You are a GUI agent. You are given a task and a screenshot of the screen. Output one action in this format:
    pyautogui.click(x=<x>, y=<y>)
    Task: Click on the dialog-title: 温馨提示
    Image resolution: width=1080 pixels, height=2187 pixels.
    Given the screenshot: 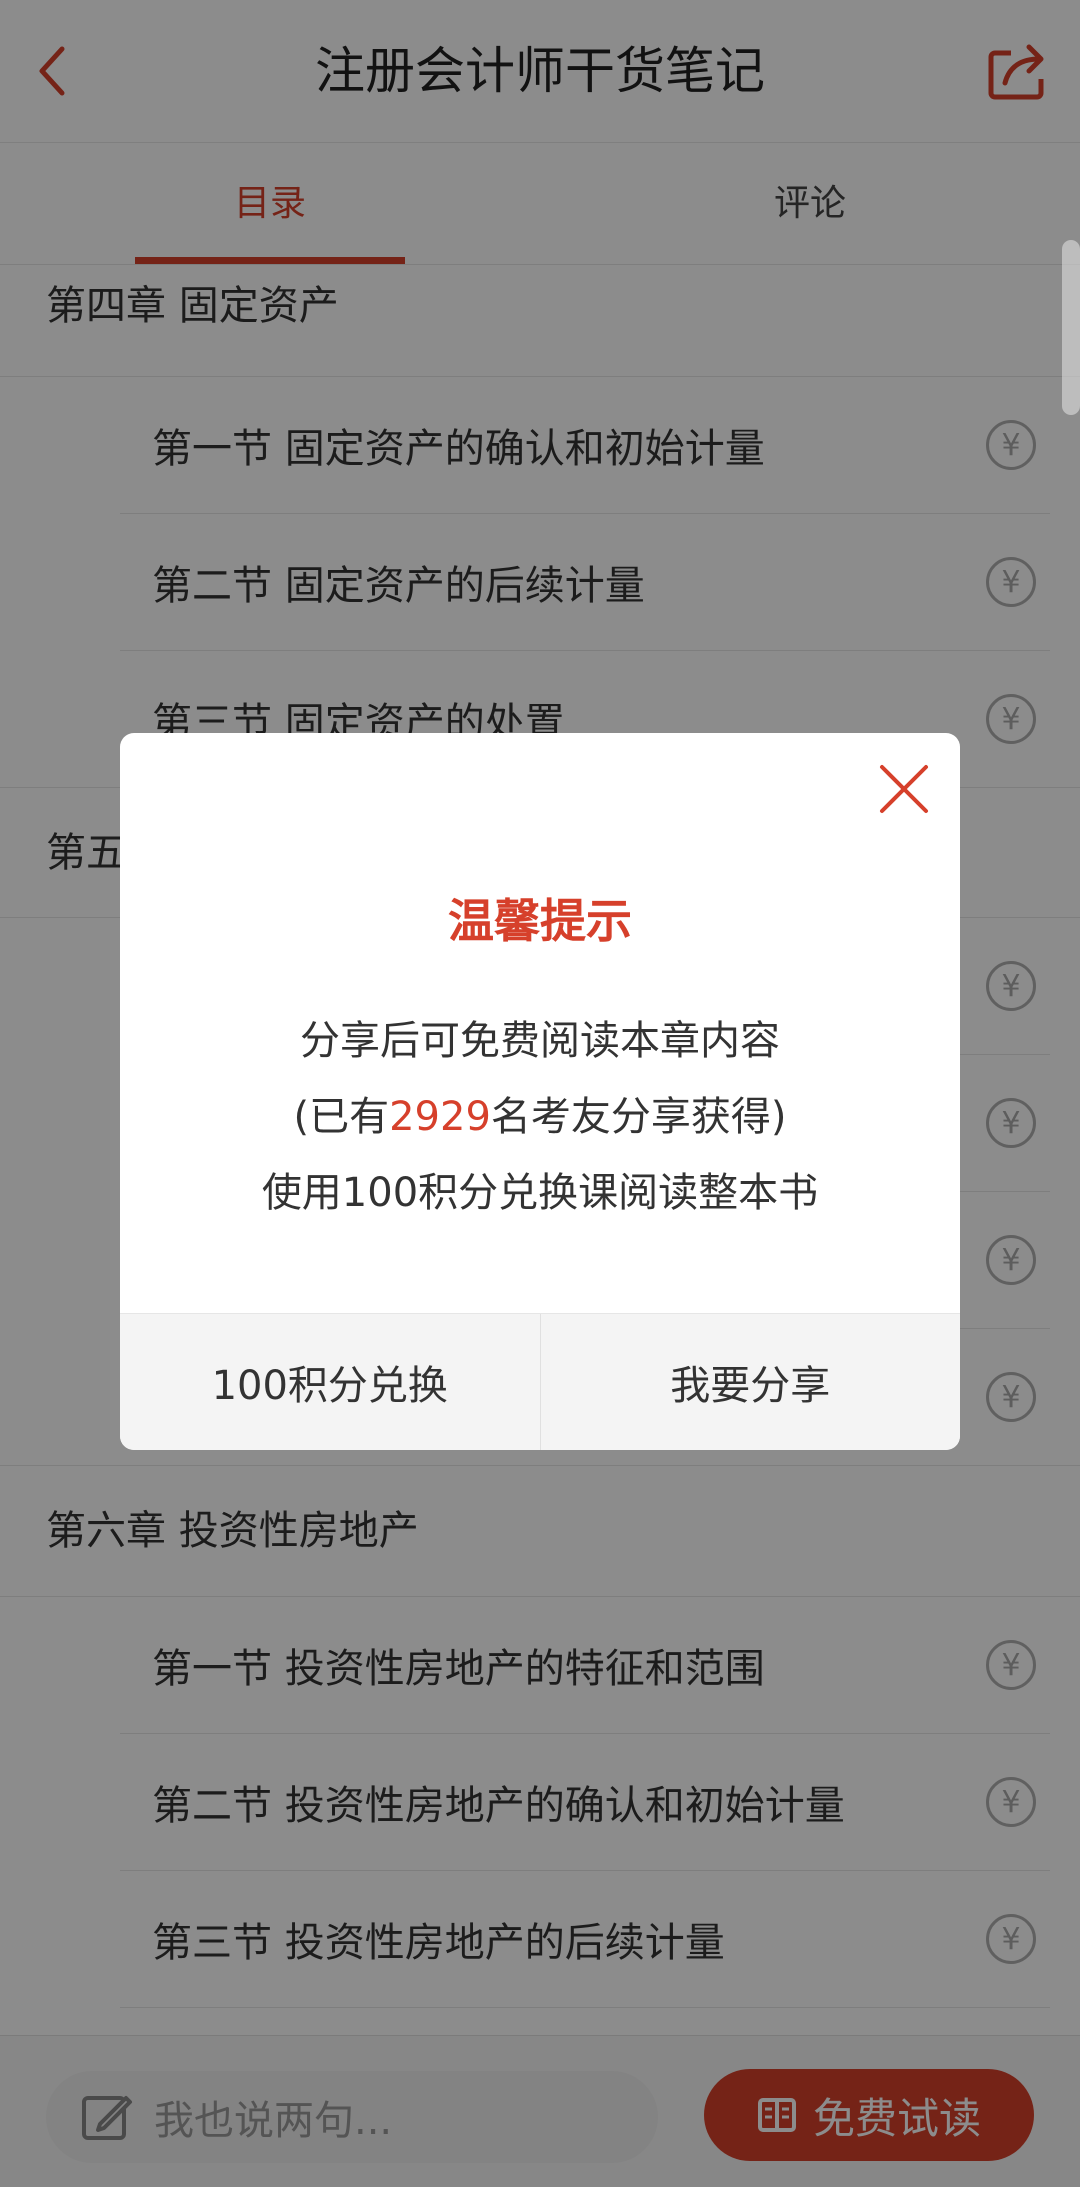 What is the action you would take?
    pyautogui.click(x=540, y=921)
    